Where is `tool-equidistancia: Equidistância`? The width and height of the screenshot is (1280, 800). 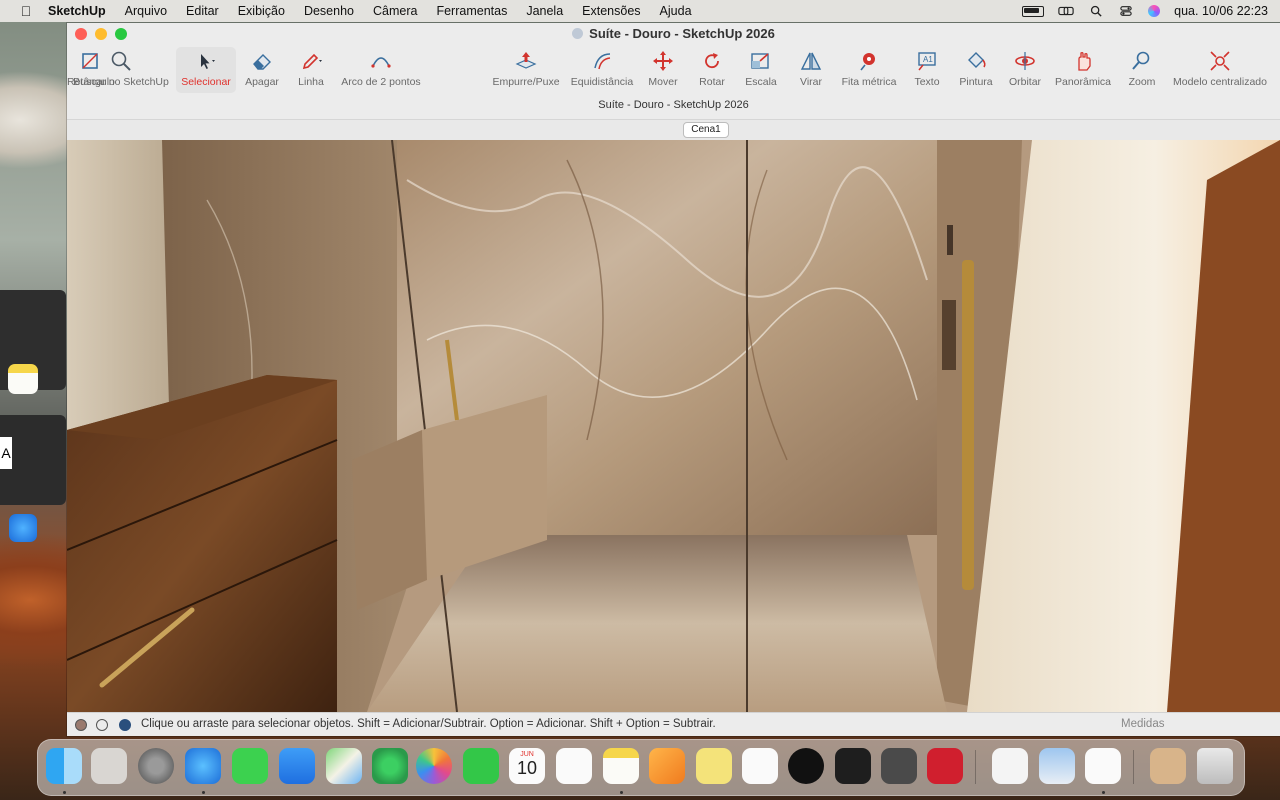
tool-equidistancia: Equidistância is located at coordinates (602, 67).